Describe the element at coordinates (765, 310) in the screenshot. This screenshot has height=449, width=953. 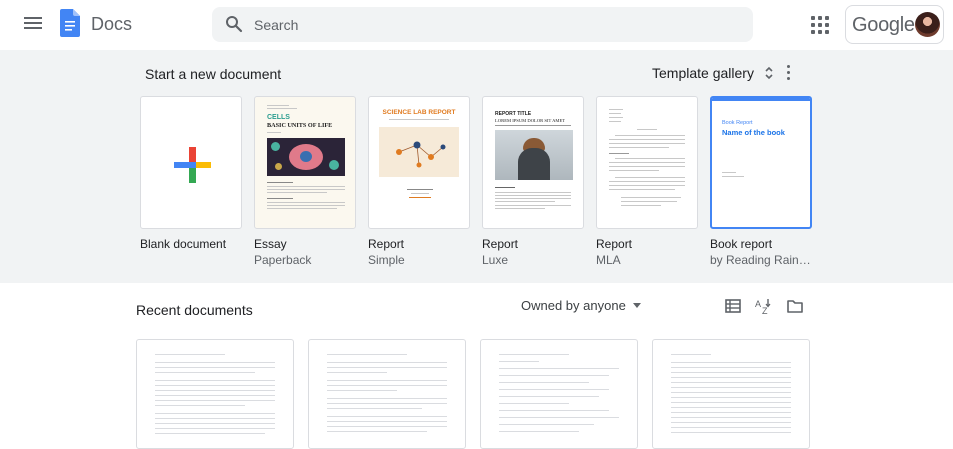
I see `svg-text: Z` at that location.